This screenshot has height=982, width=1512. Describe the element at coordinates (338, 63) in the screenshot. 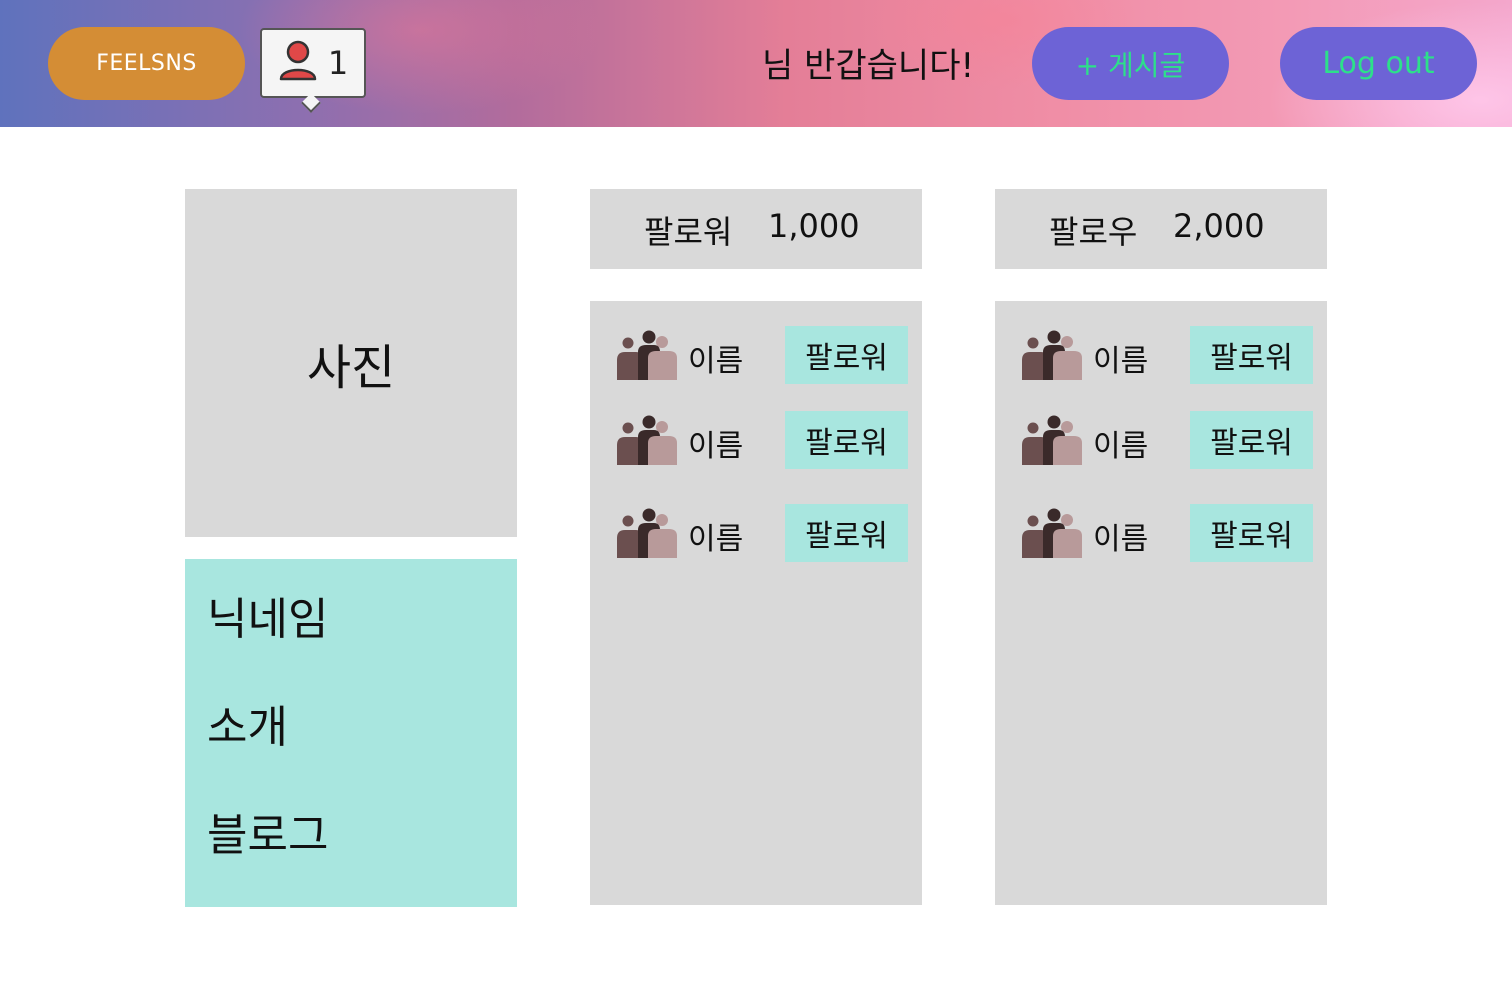

I see `notification-count: 1` at that location.